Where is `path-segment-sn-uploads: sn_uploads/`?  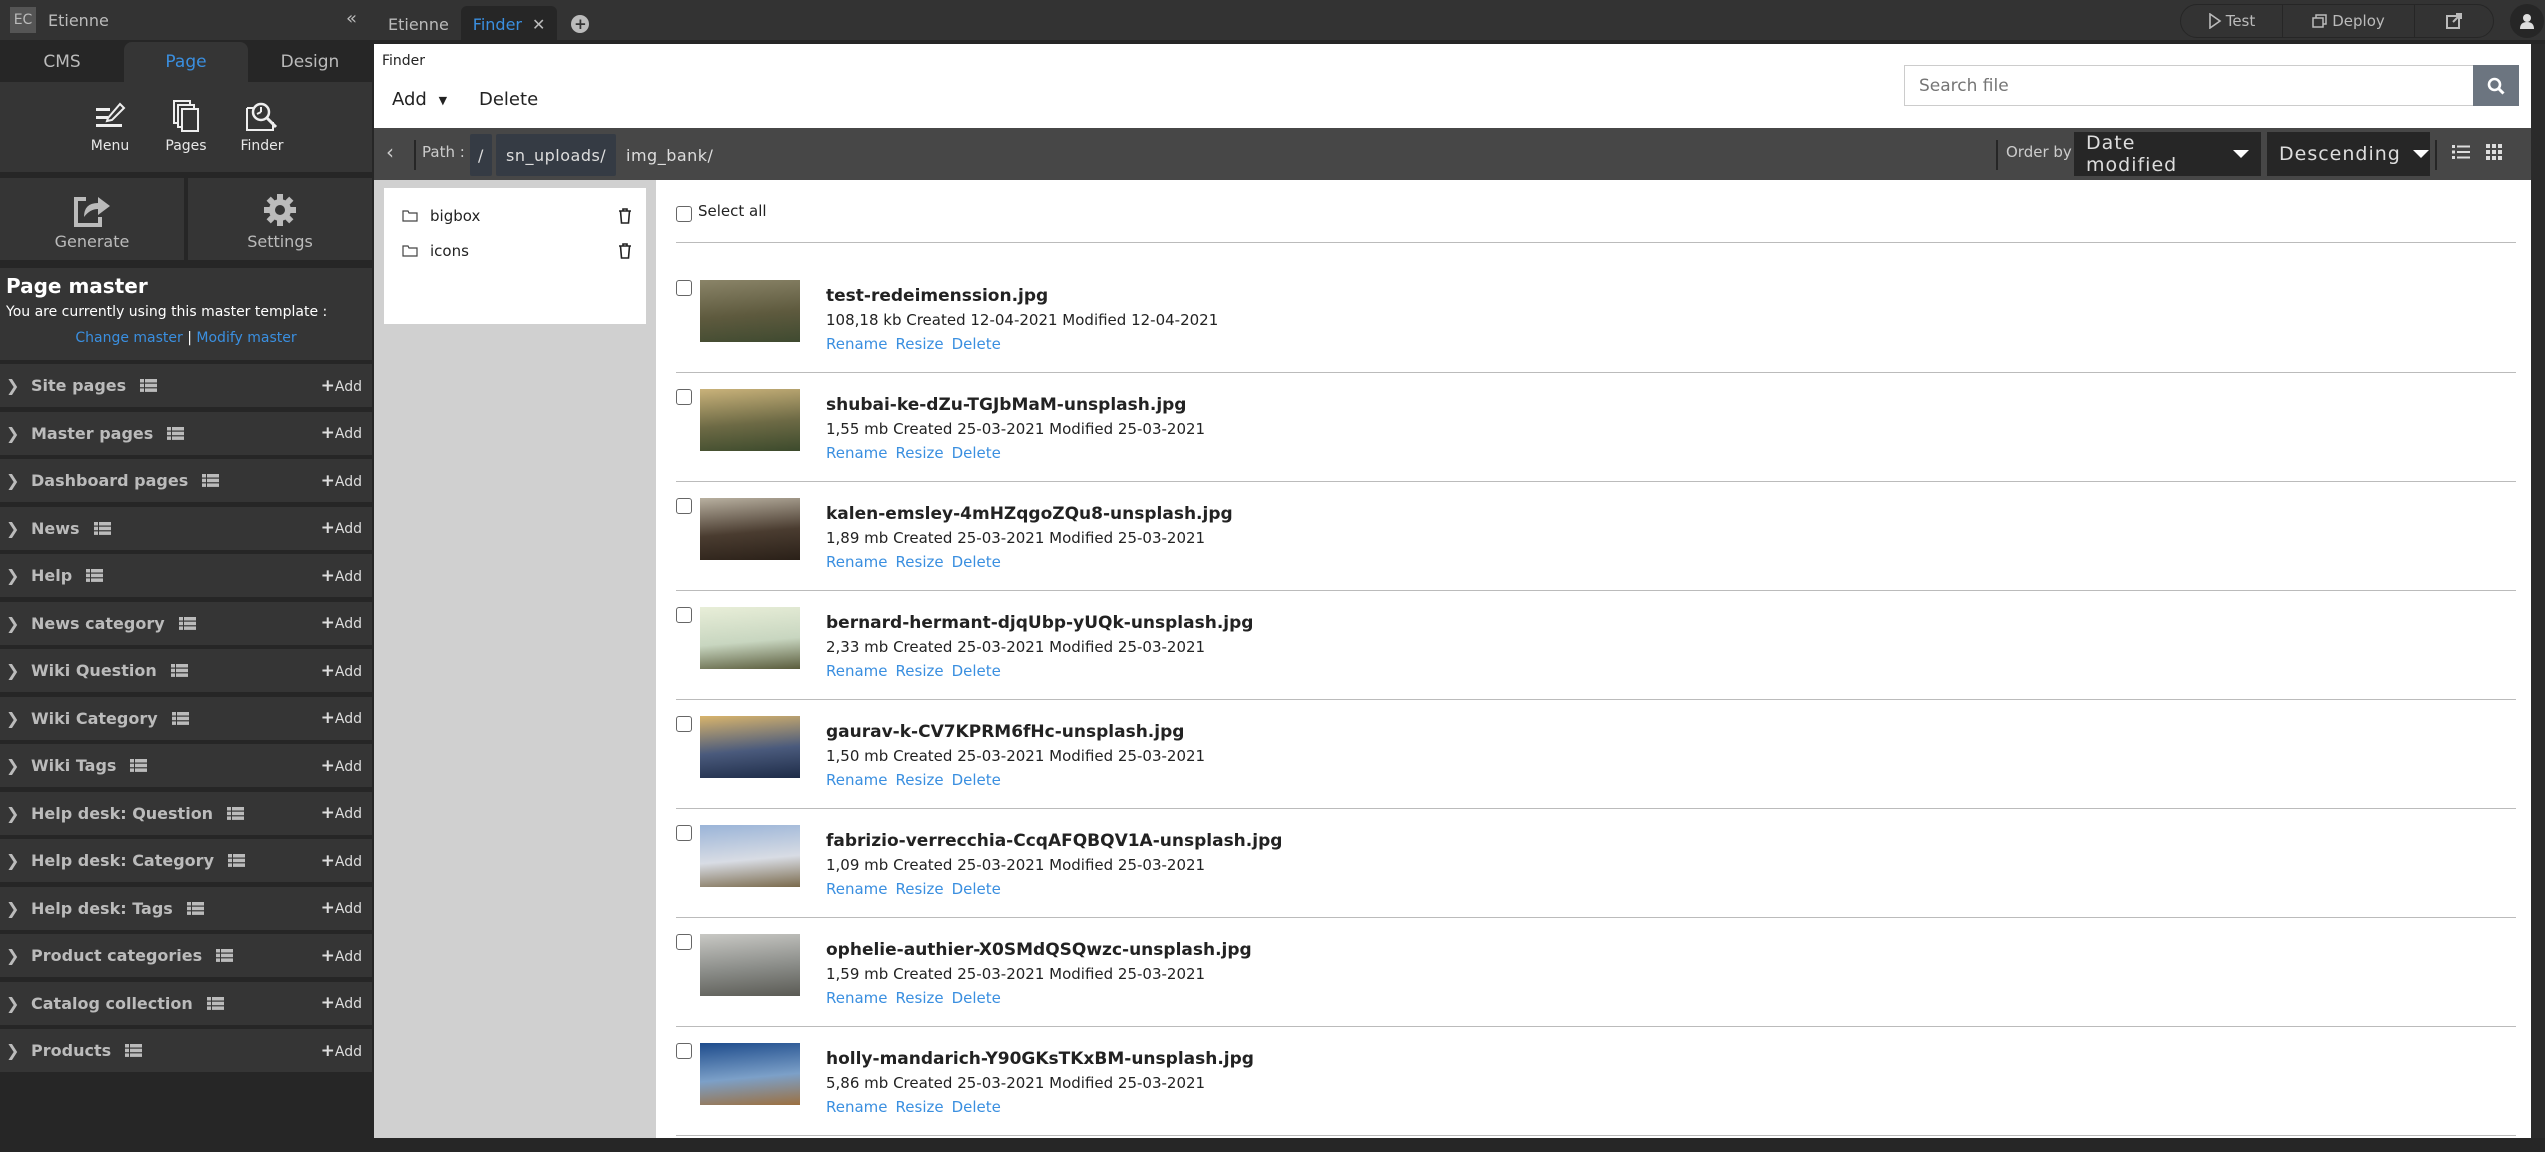
path-segment-sn-uploads: sn_uploads/ is located at coordinates (556, 155).